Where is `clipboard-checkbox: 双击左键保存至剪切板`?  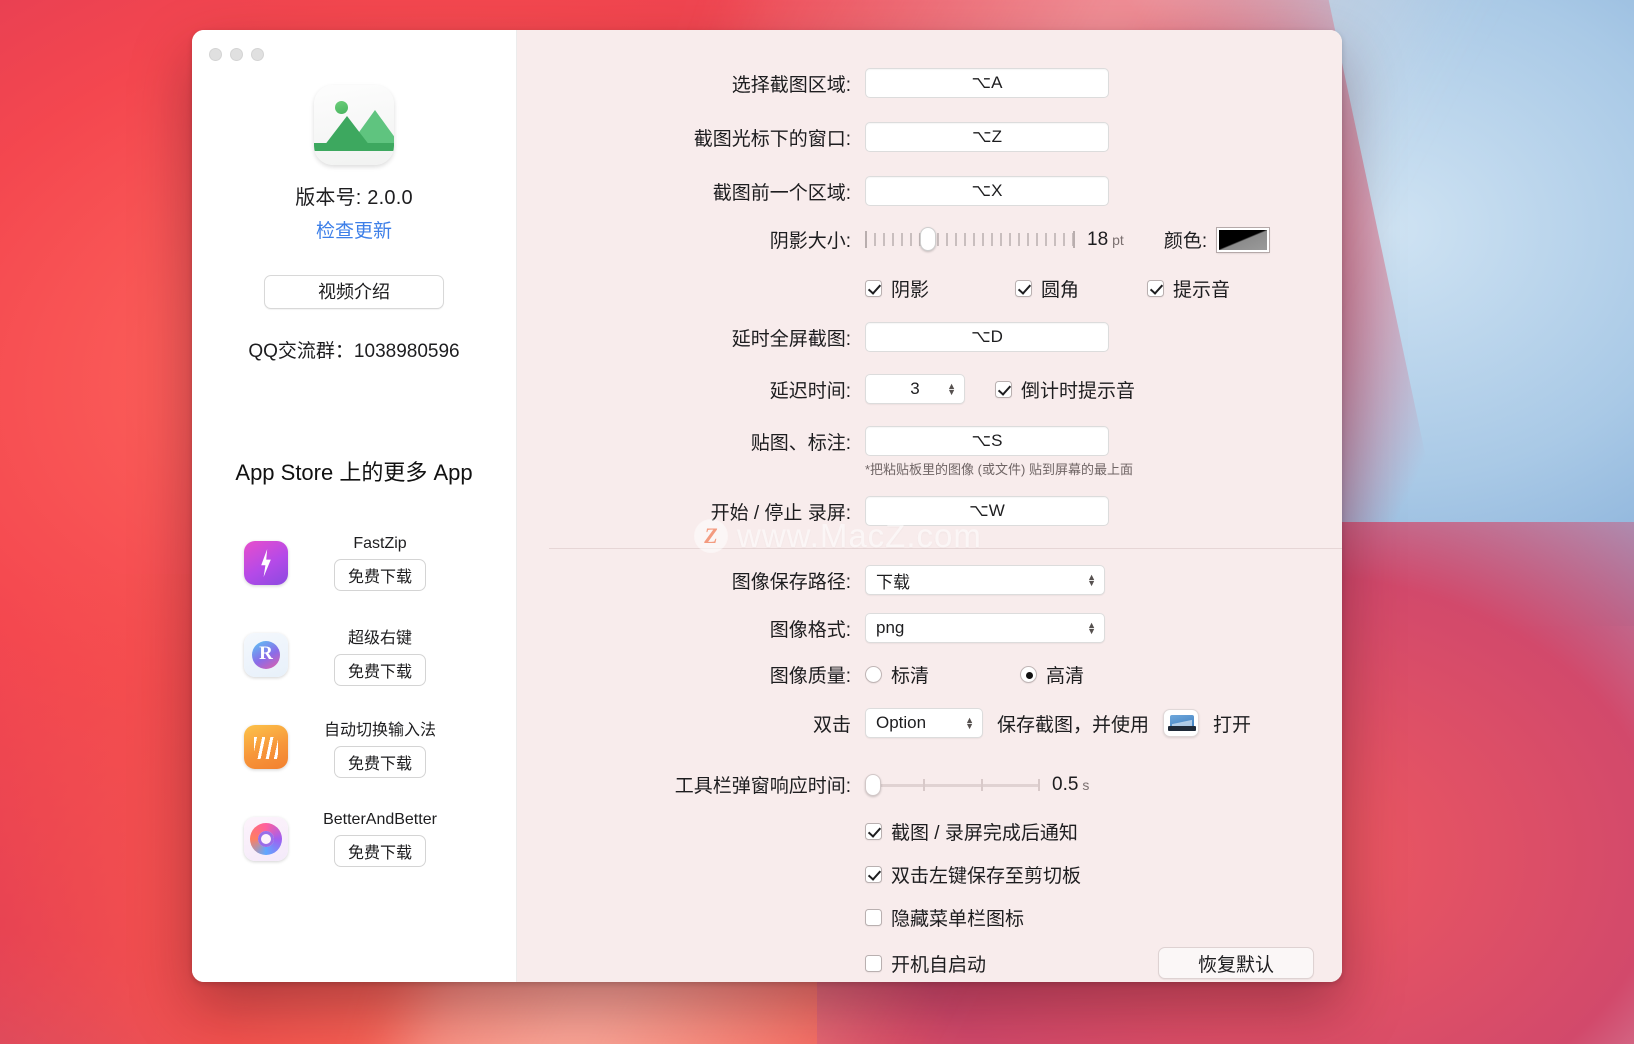
clipboard-checkbox: 双击左键保存至剪切板 is located at coordinates (973, 874).